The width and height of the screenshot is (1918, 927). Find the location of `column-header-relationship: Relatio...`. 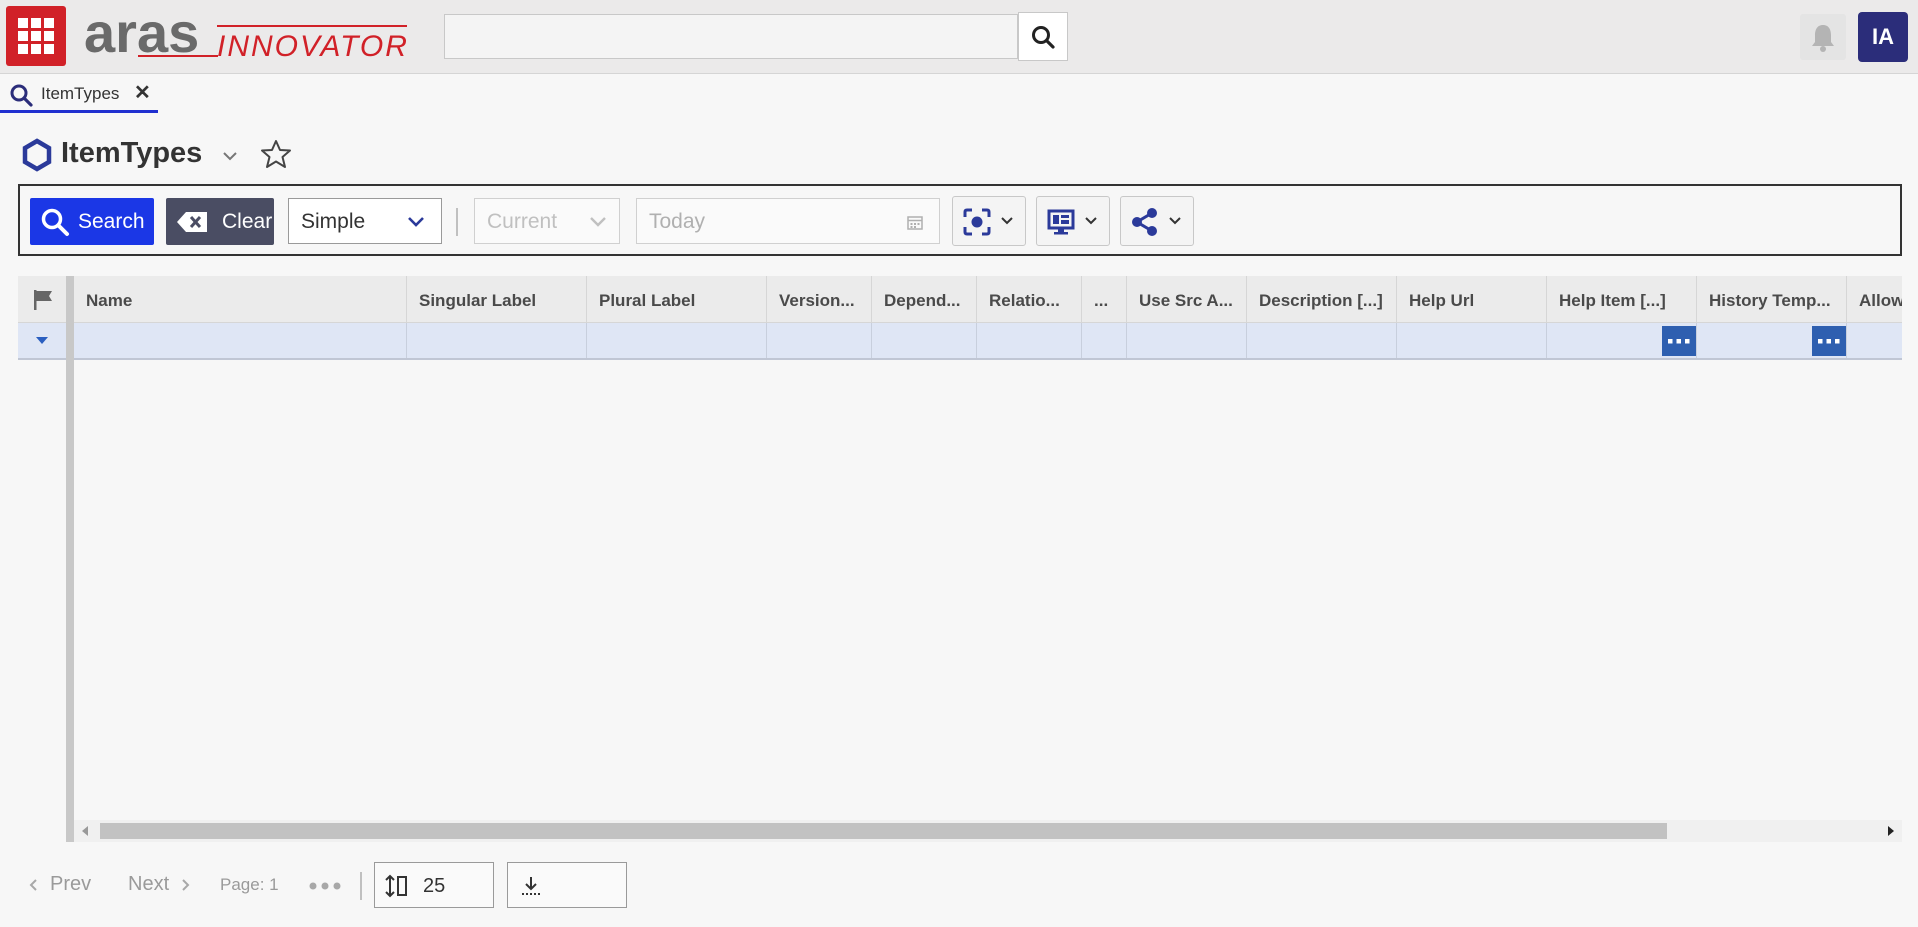

column-header-relationship: Relatio... is located at coordinates (1029, 299).